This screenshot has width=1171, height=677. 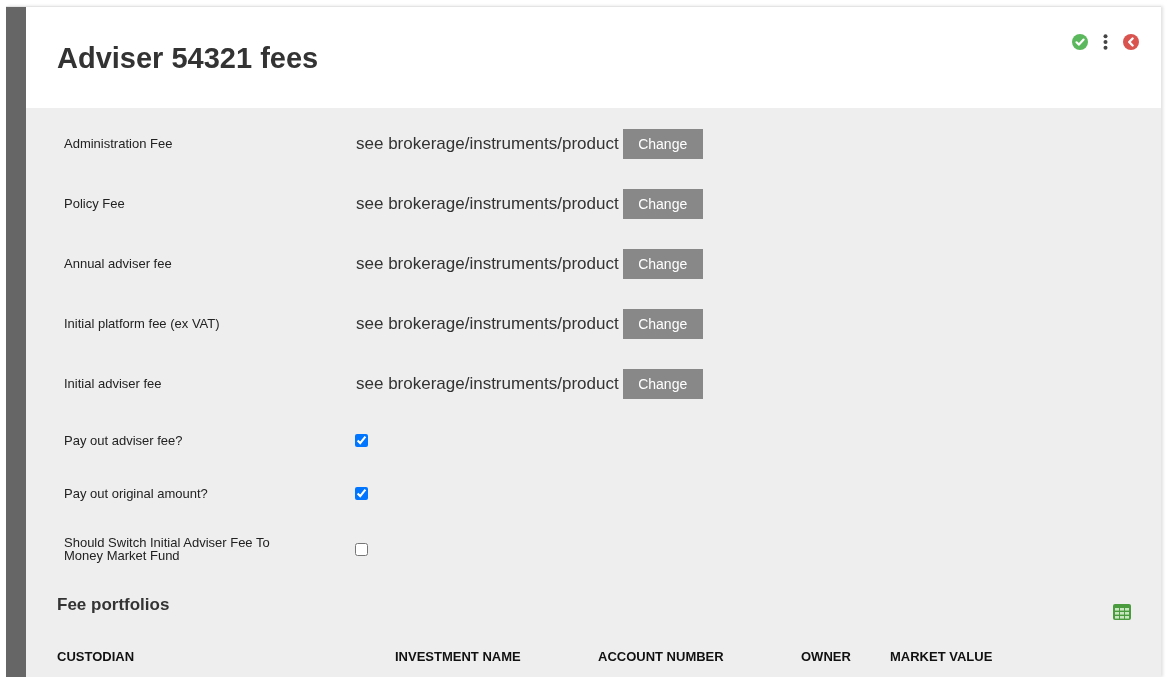 I want to click on column-header: INVESTMENT NAME, so click(x=458, y=656).